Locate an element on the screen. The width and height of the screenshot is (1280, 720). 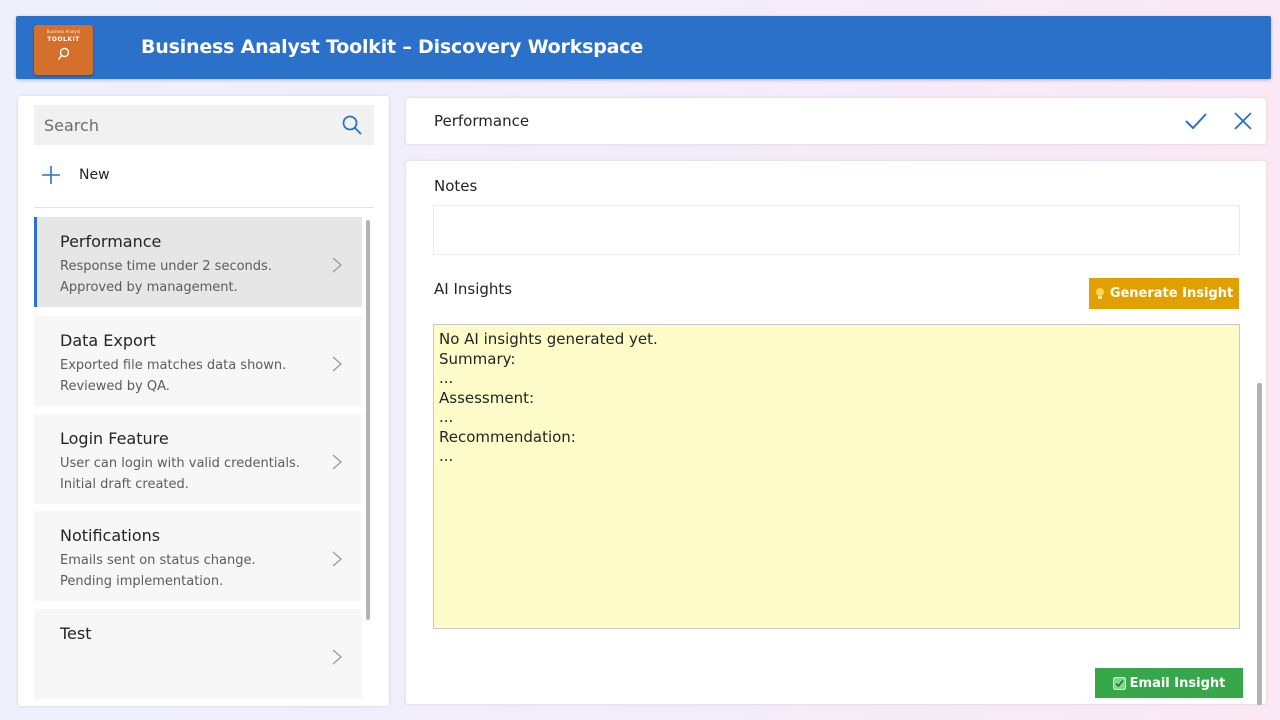
selection-indicator is located at coordinates (35, 262).